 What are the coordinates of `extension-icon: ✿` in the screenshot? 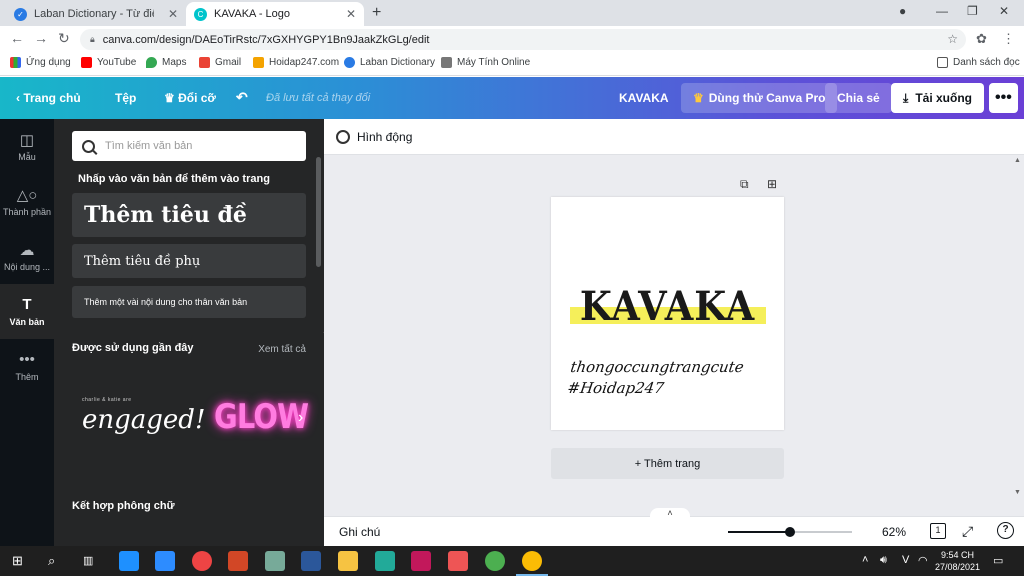 It's located at (981, 39).